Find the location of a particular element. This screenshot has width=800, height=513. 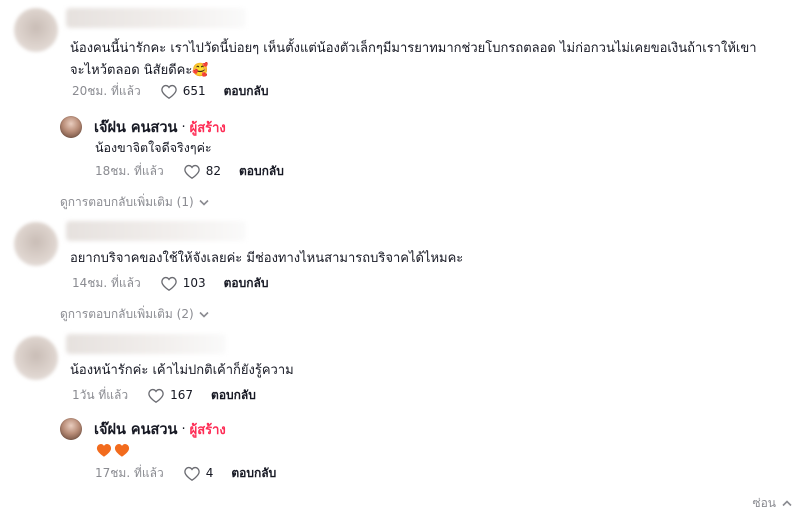

view-more-replies-label: ดูการตอบกลับเพิ่มเติม (1) is located at coordinates (127, 201).